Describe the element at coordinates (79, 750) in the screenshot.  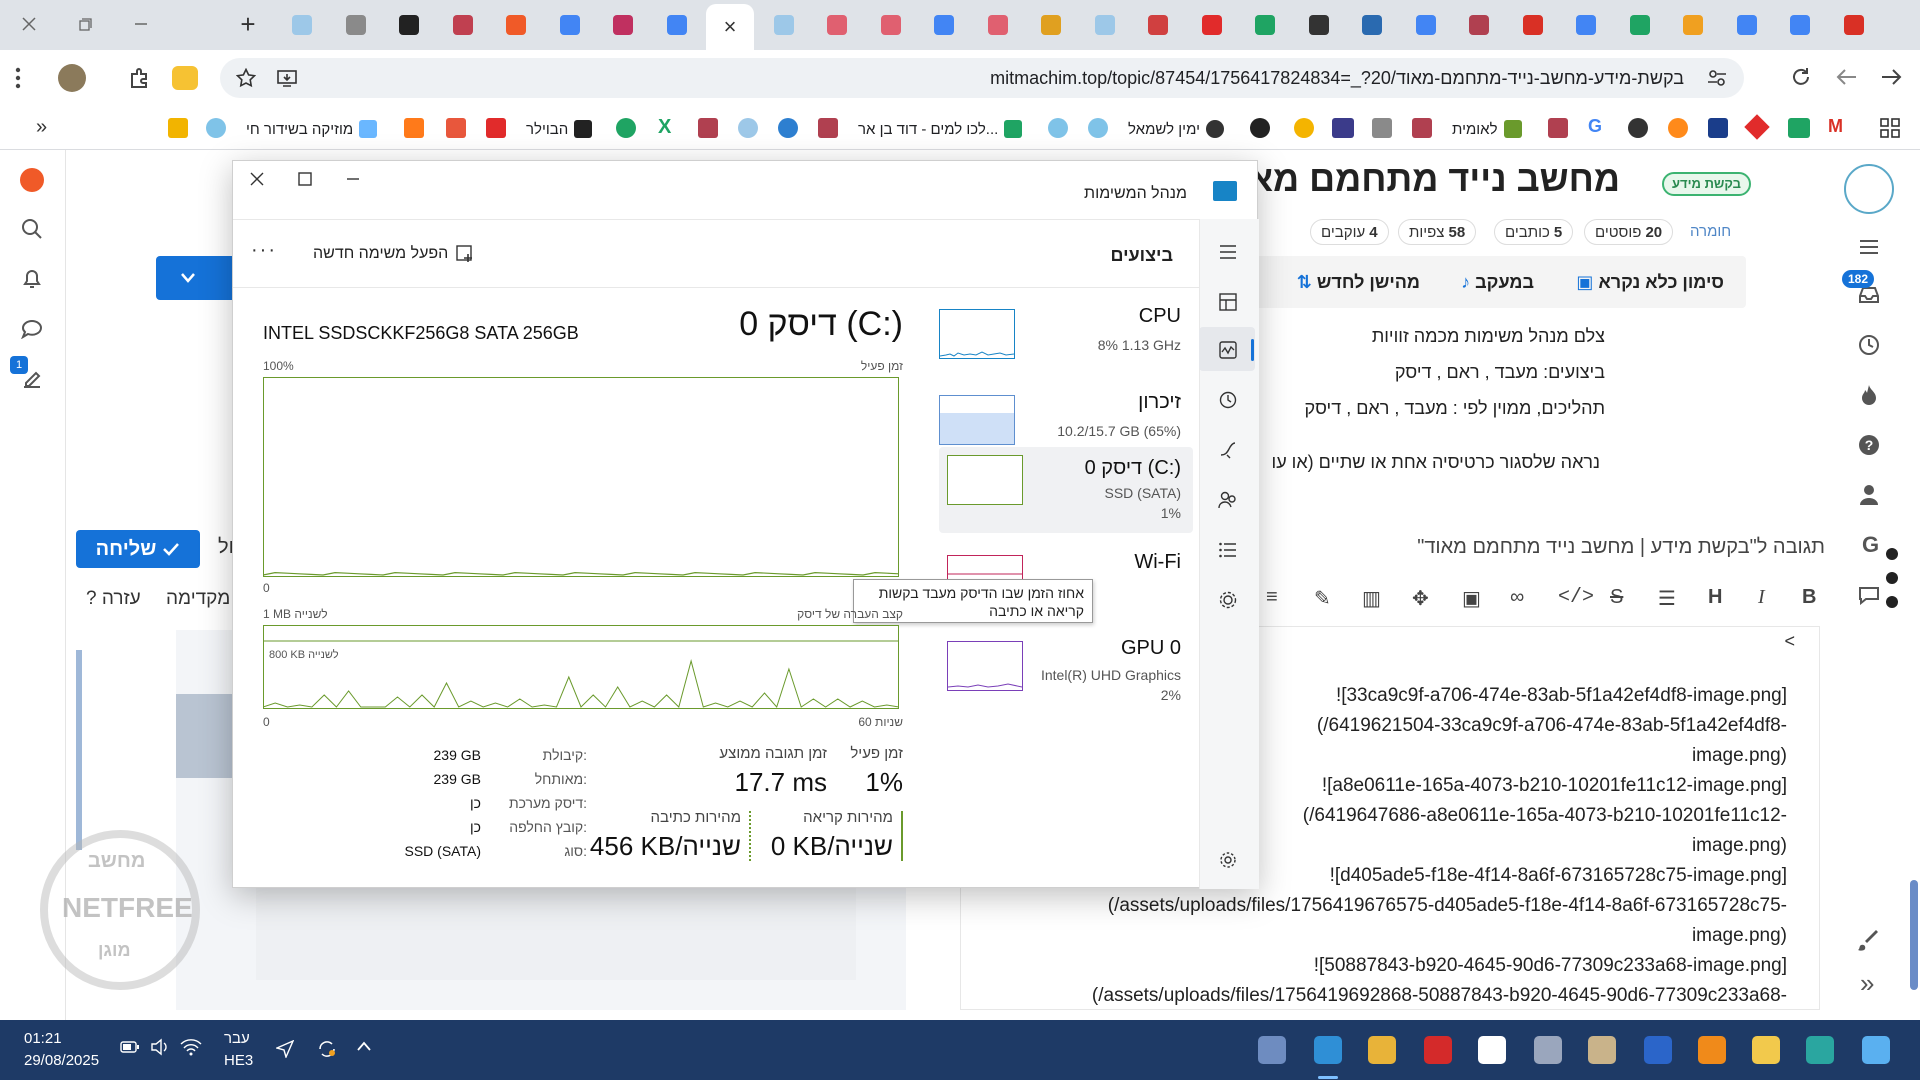
I see `preview-scroll` at that location.